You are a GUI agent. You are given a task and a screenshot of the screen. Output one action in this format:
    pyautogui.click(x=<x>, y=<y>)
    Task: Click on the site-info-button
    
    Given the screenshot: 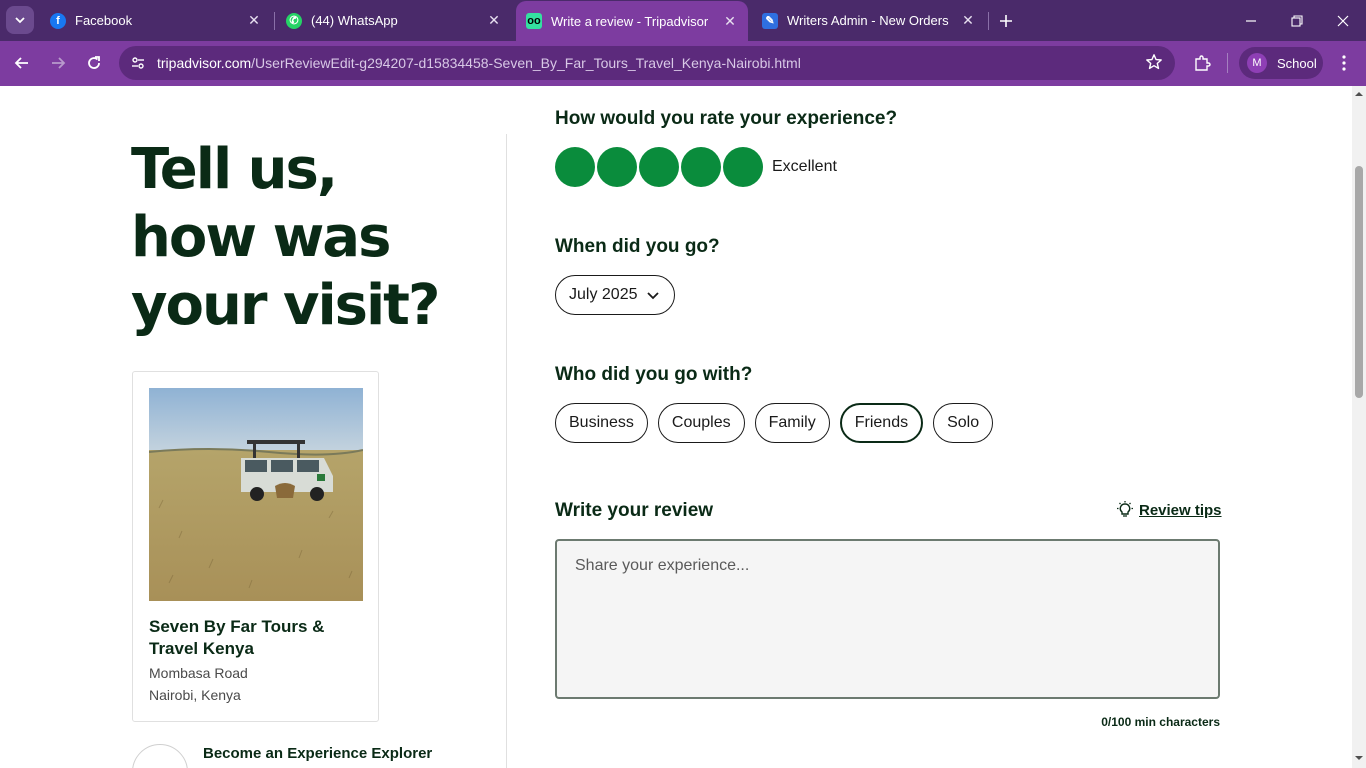 What is the action you would take?
    pyautogui.click(x=138, y=63)
    